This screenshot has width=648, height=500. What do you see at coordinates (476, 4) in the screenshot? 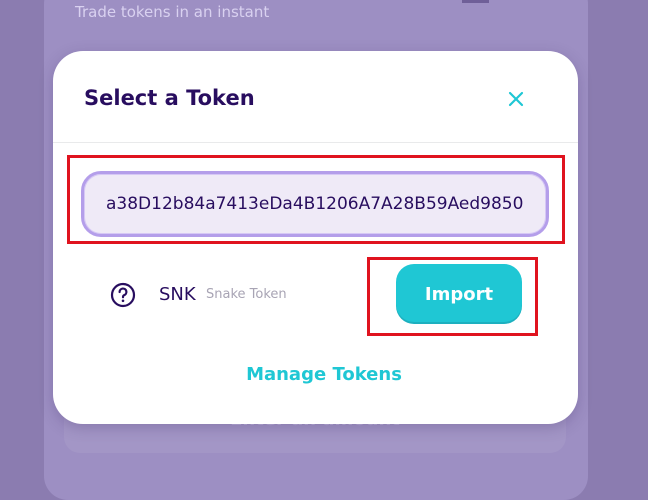
I see `gear-icon` at bounding box center [476, 4].